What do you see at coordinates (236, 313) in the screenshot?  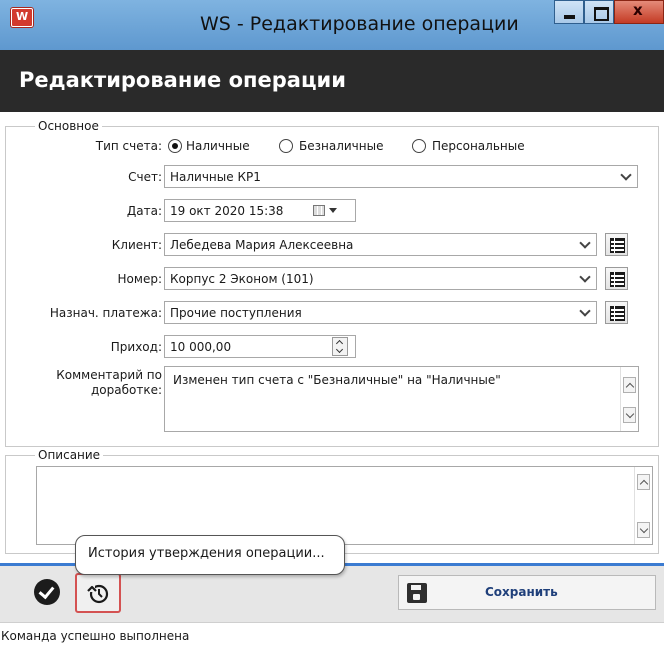 I see `purpose-value: Прочие поступления` at bounding box center [236, 313].